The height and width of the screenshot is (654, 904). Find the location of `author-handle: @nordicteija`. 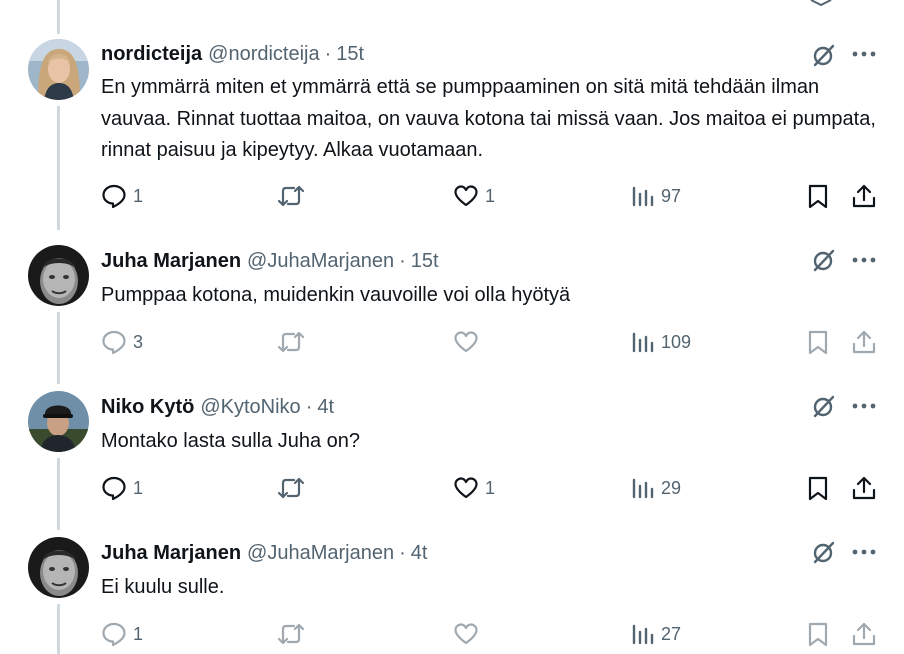

author-handle: @nordicteija is located at coordinates (263, 54).